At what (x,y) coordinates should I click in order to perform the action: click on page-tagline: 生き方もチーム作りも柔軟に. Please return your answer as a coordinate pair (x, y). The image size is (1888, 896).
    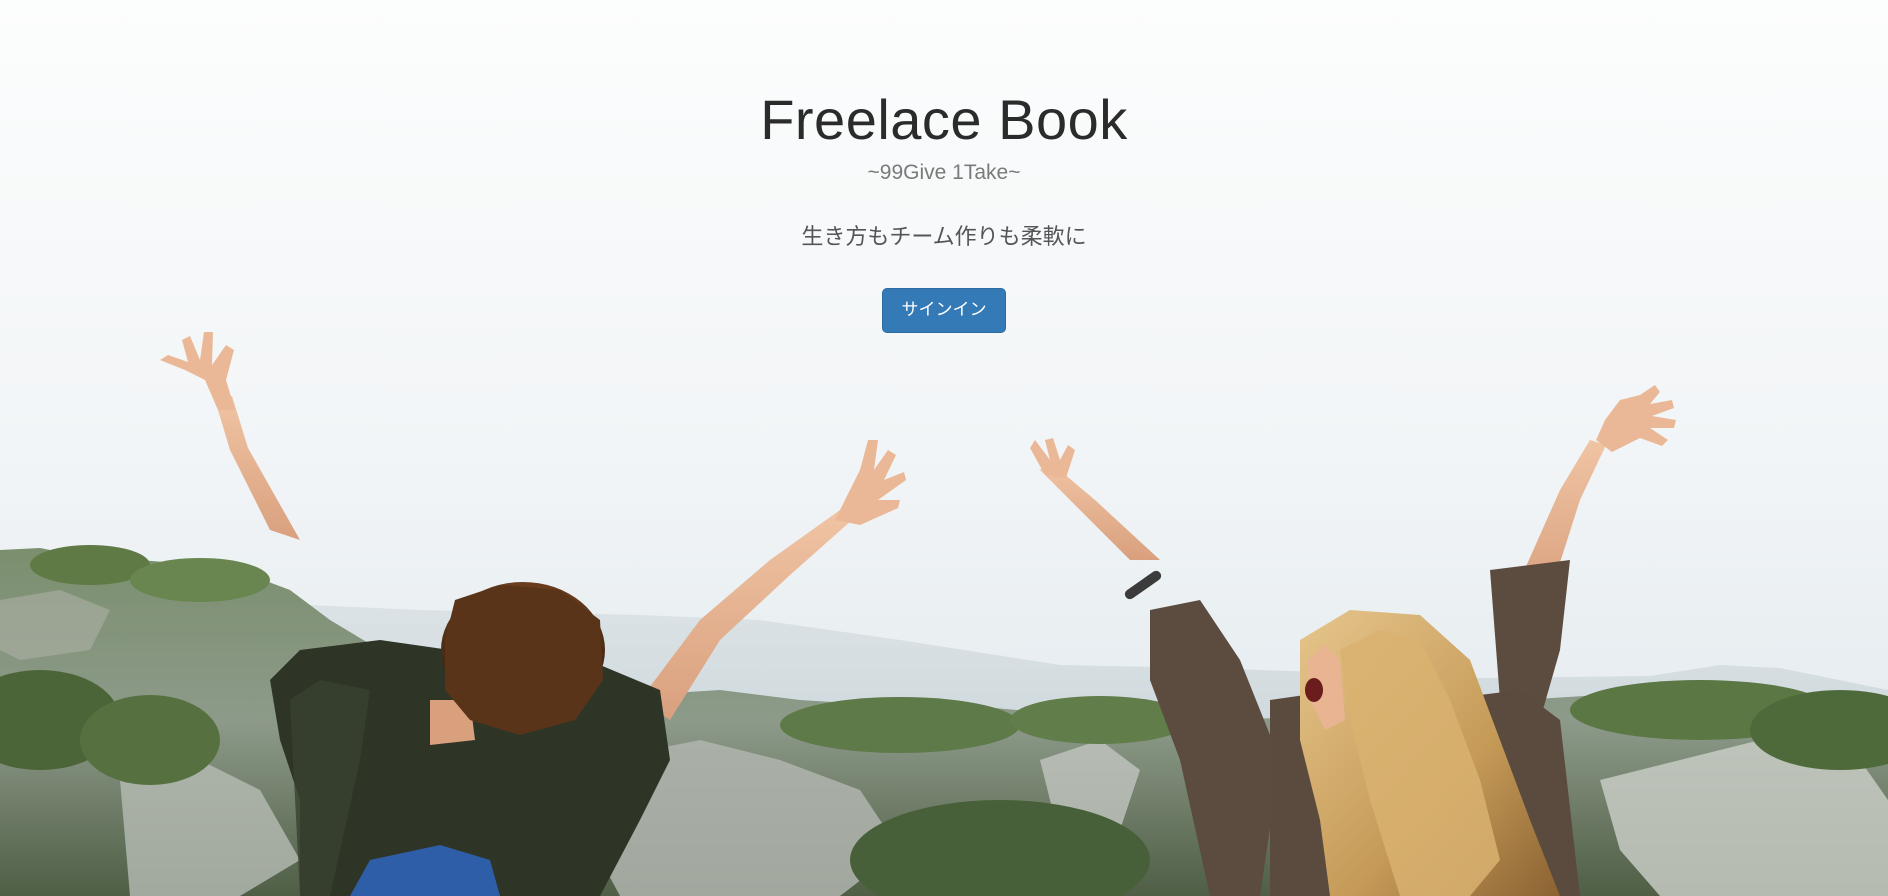
    Looking at the image, I should click on (944, 237).